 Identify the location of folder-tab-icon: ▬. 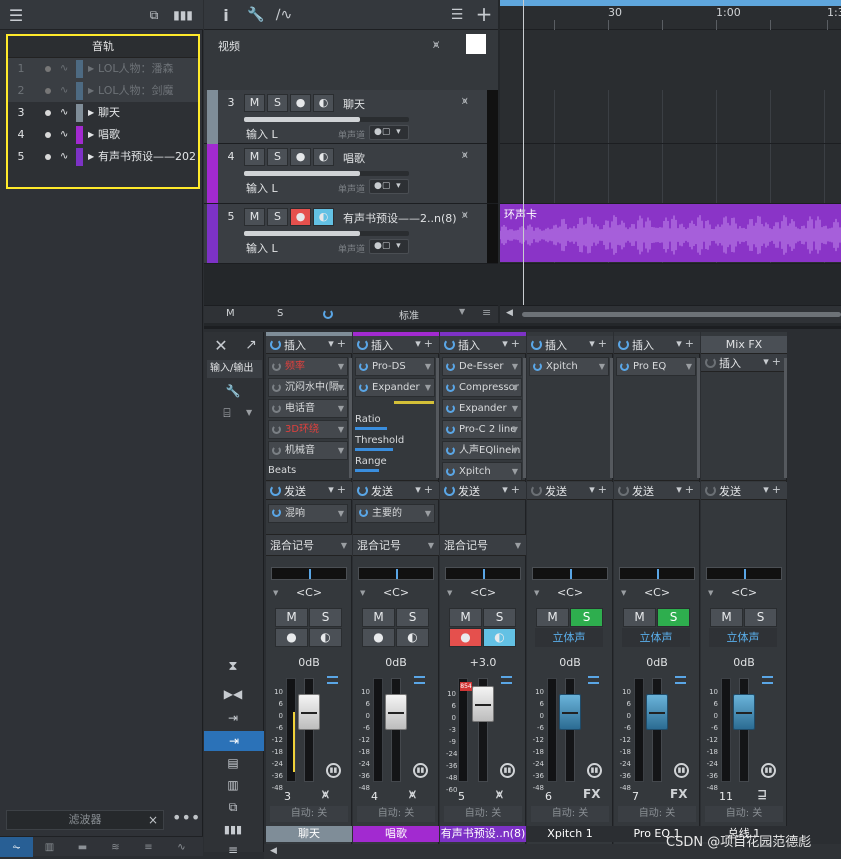
(82, 847).